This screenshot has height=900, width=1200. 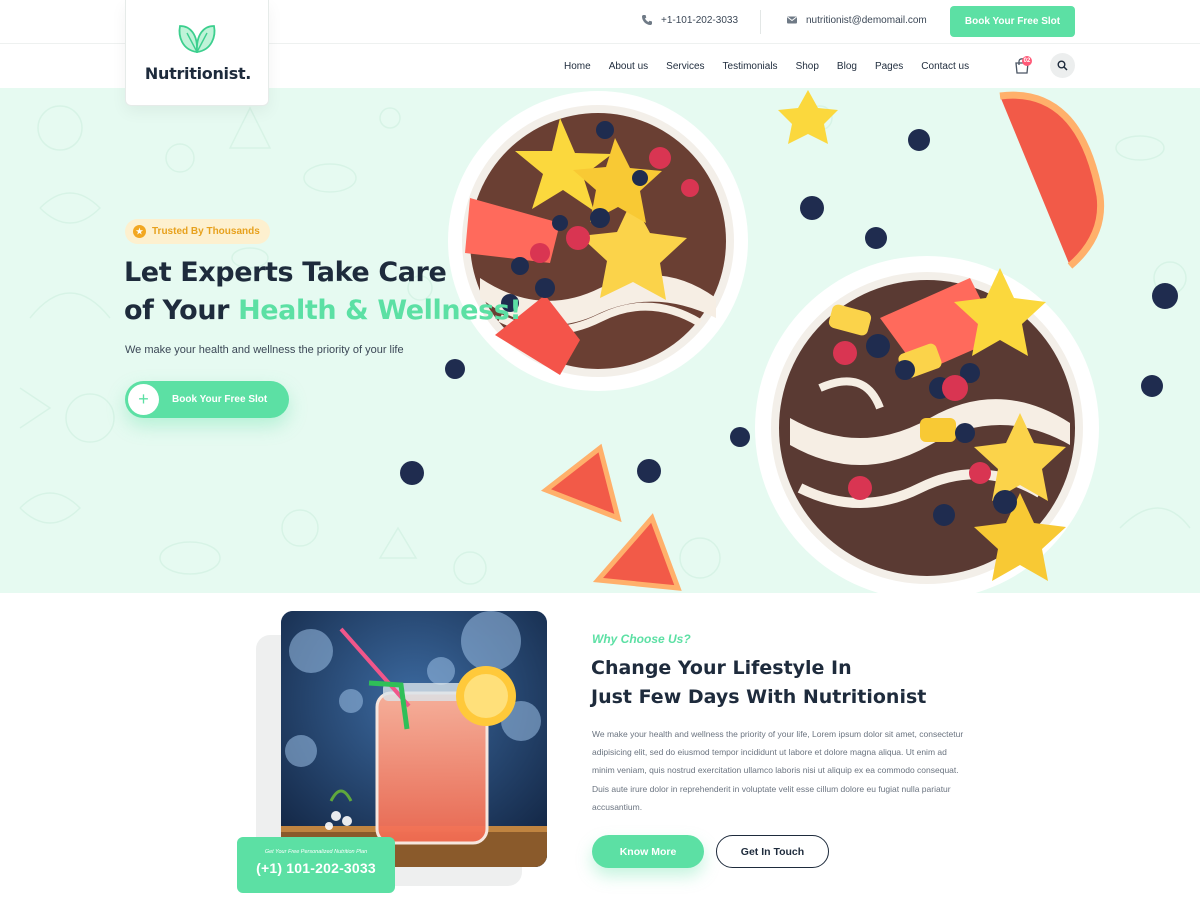 I want to click on nav-home: Home, so click(x=577, y=66).